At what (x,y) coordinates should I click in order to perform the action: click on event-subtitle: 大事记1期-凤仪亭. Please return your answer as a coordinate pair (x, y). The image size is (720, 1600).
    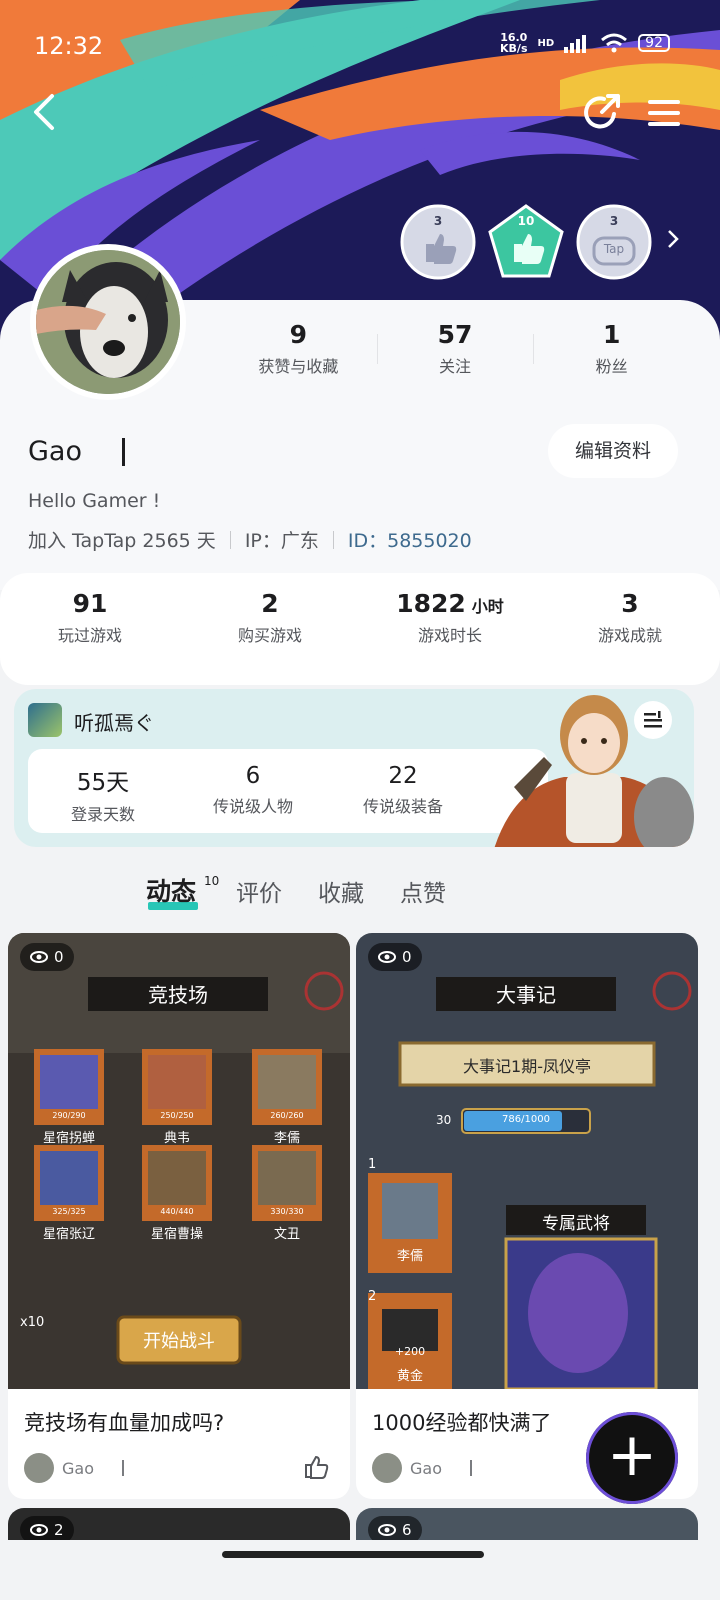
    Looking at the image, I should click on (527, 1066).